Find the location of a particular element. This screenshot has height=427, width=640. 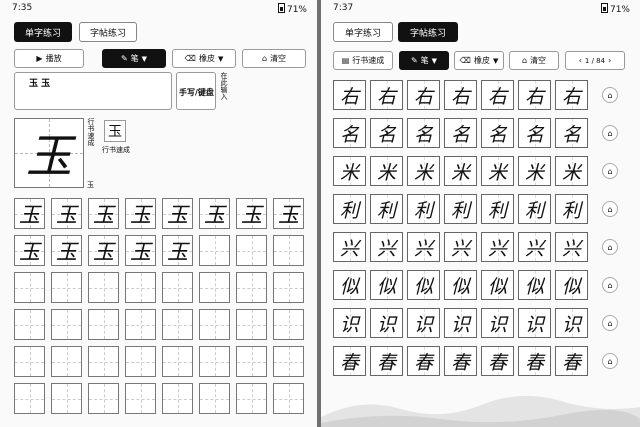

chevron-left-icon: ‹ is located at coordinates (580, 60).